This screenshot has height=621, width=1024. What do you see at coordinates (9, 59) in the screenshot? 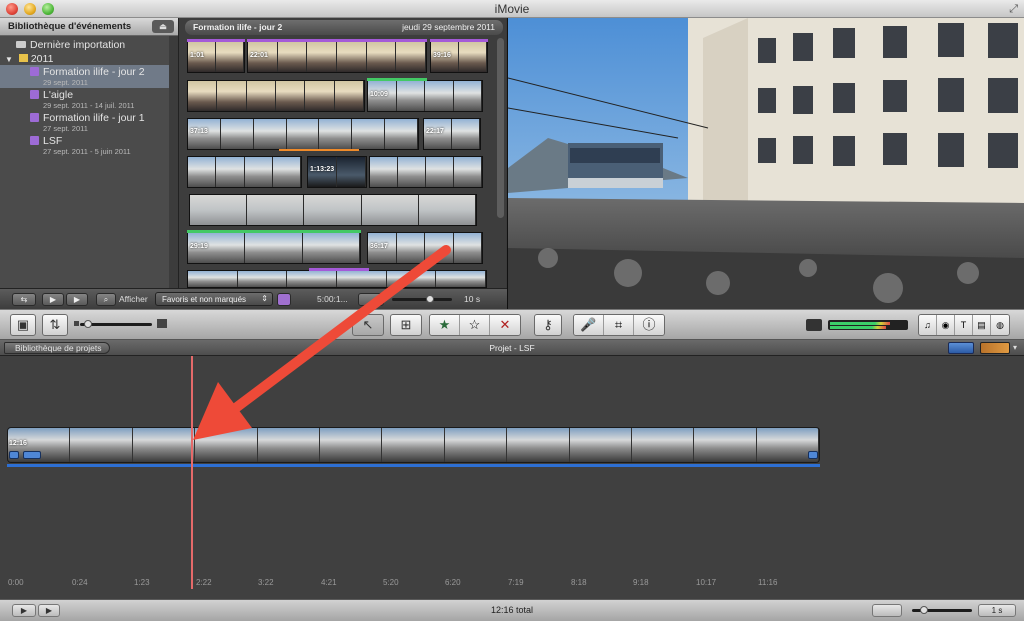
I see `disclosure-triangle-icon: ▼` at bounding box center [9, 59].